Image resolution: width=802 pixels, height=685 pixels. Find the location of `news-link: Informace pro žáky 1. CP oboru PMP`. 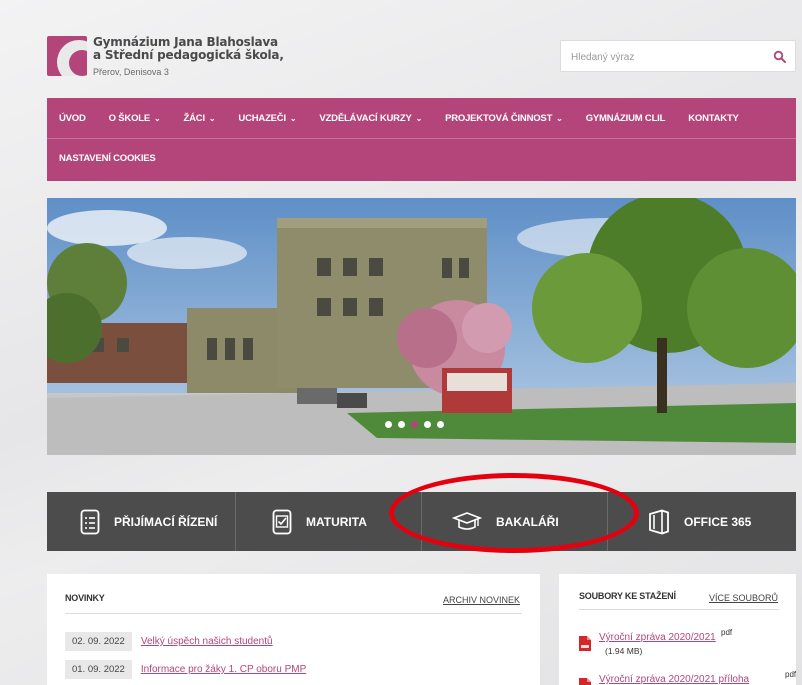

news-link: Informace pro žáky 1. CP oboru PMP is located at coordinates (223, 669).